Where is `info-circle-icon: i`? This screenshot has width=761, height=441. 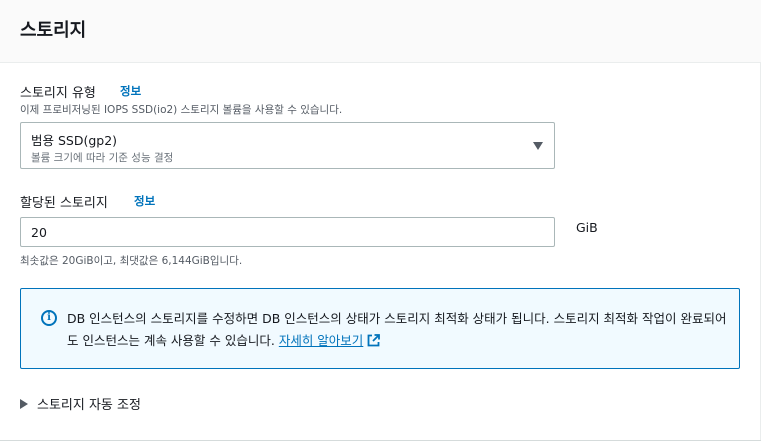 info-circle-icon: i is located at coordinates (49, 318).